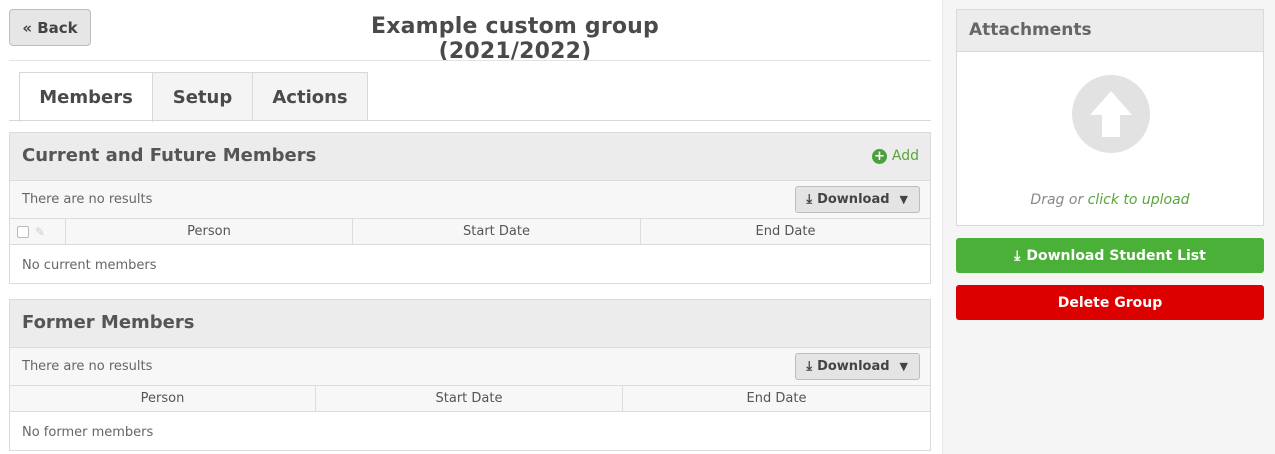 This screenshot has height=454, width=1275. Describe the element at coordinates (1059, 200) in the screenshot. I see `drag-text: Drag or` at that location.